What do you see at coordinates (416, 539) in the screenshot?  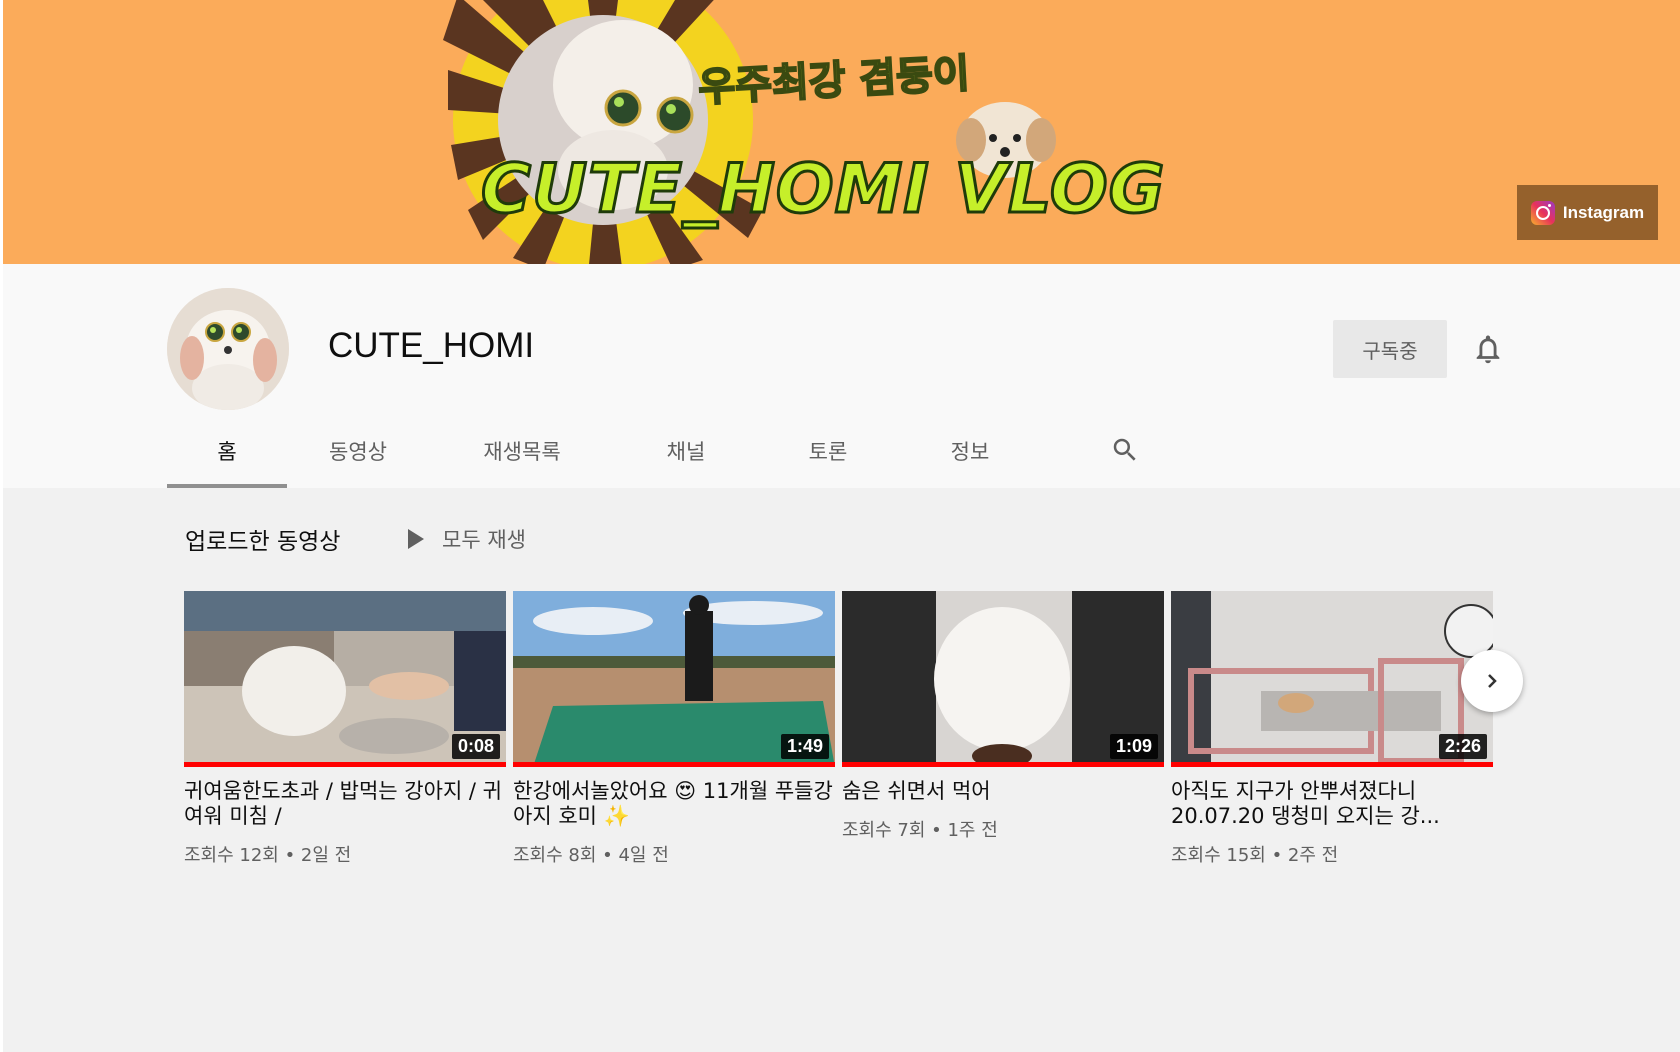 I see `play-icon` at bounding box center [416, 539].